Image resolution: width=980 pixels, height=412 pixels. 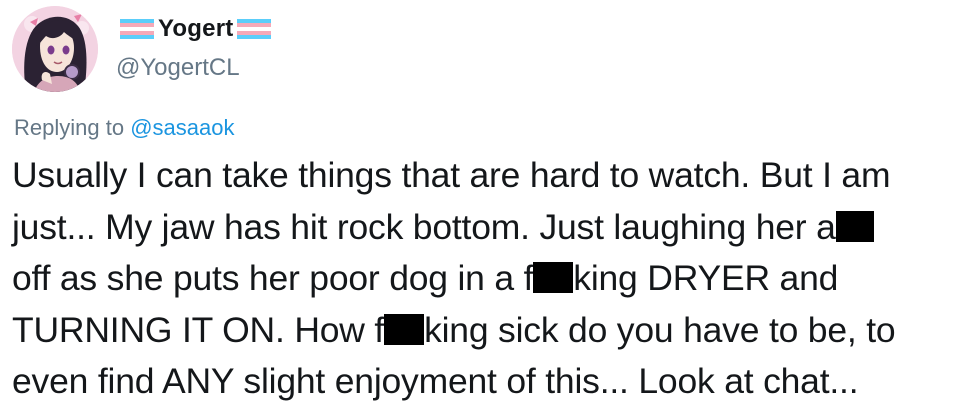 I want to click on tweet-line-segment: TURNING IT ON. How f, so click(x=198, y=329).